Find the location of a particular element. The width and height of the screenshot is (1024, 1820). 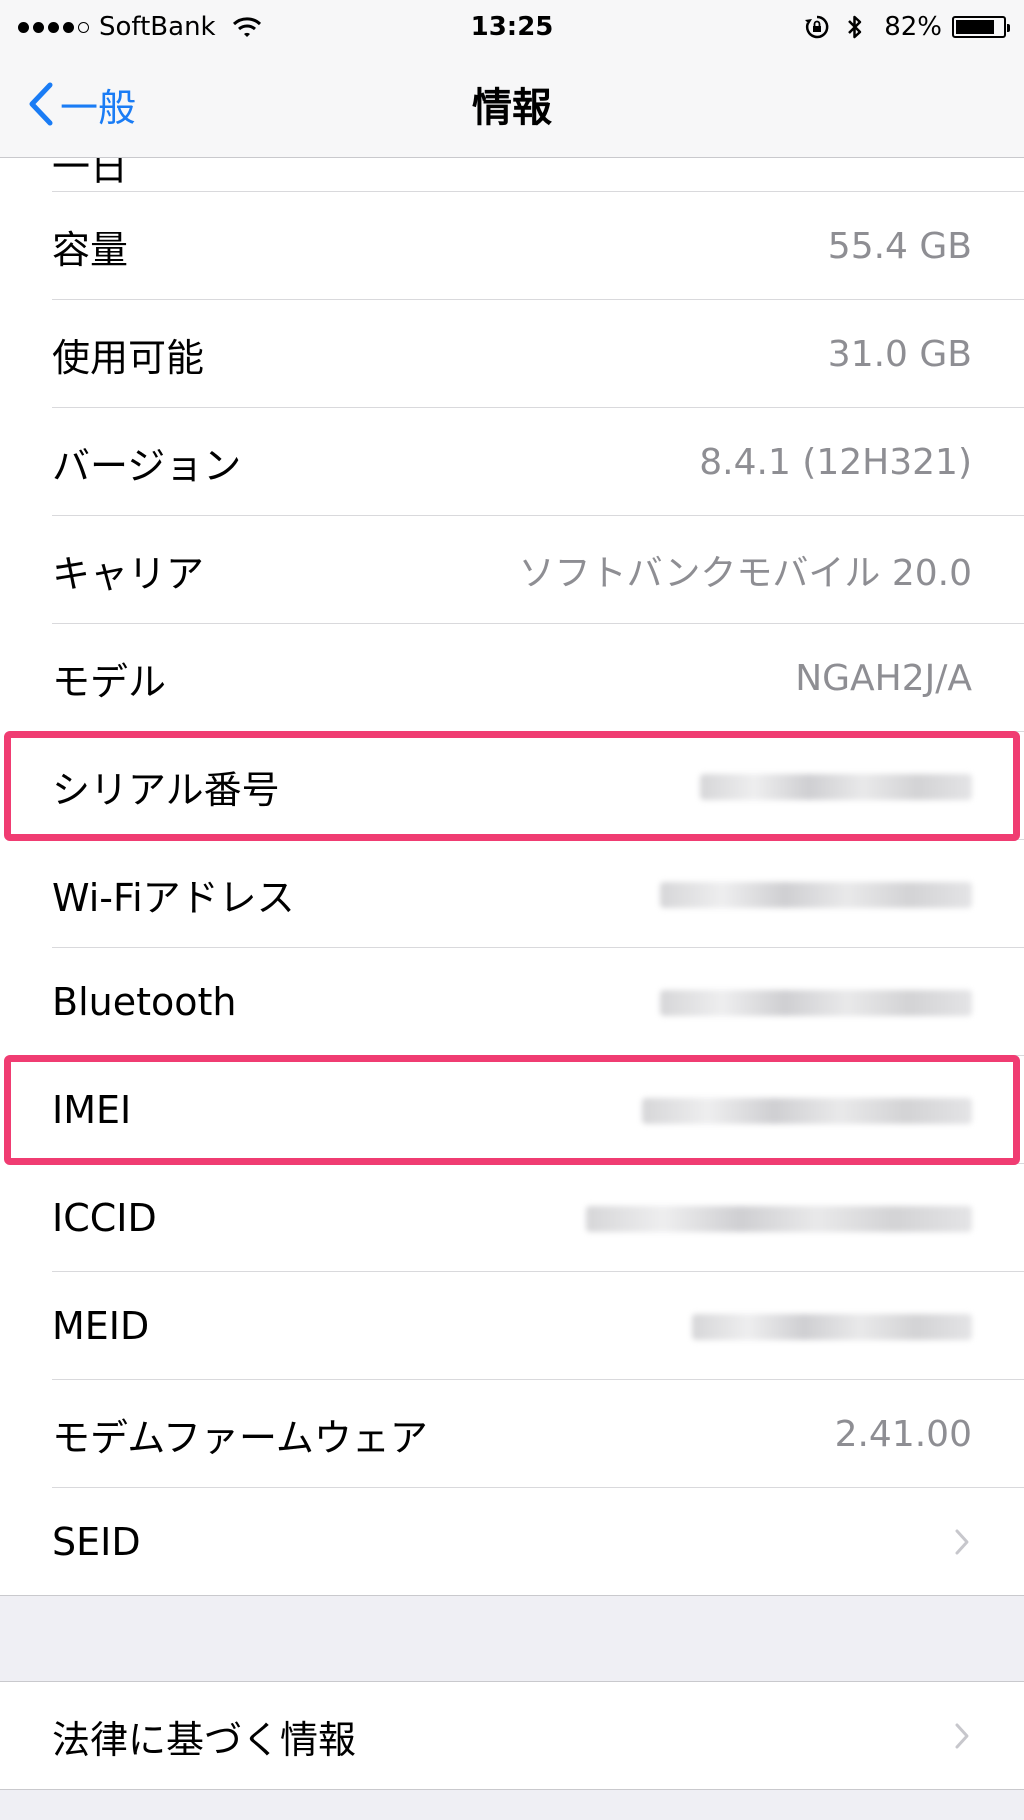

row-value: 55.4 GB is located at coordinates (899, 246).